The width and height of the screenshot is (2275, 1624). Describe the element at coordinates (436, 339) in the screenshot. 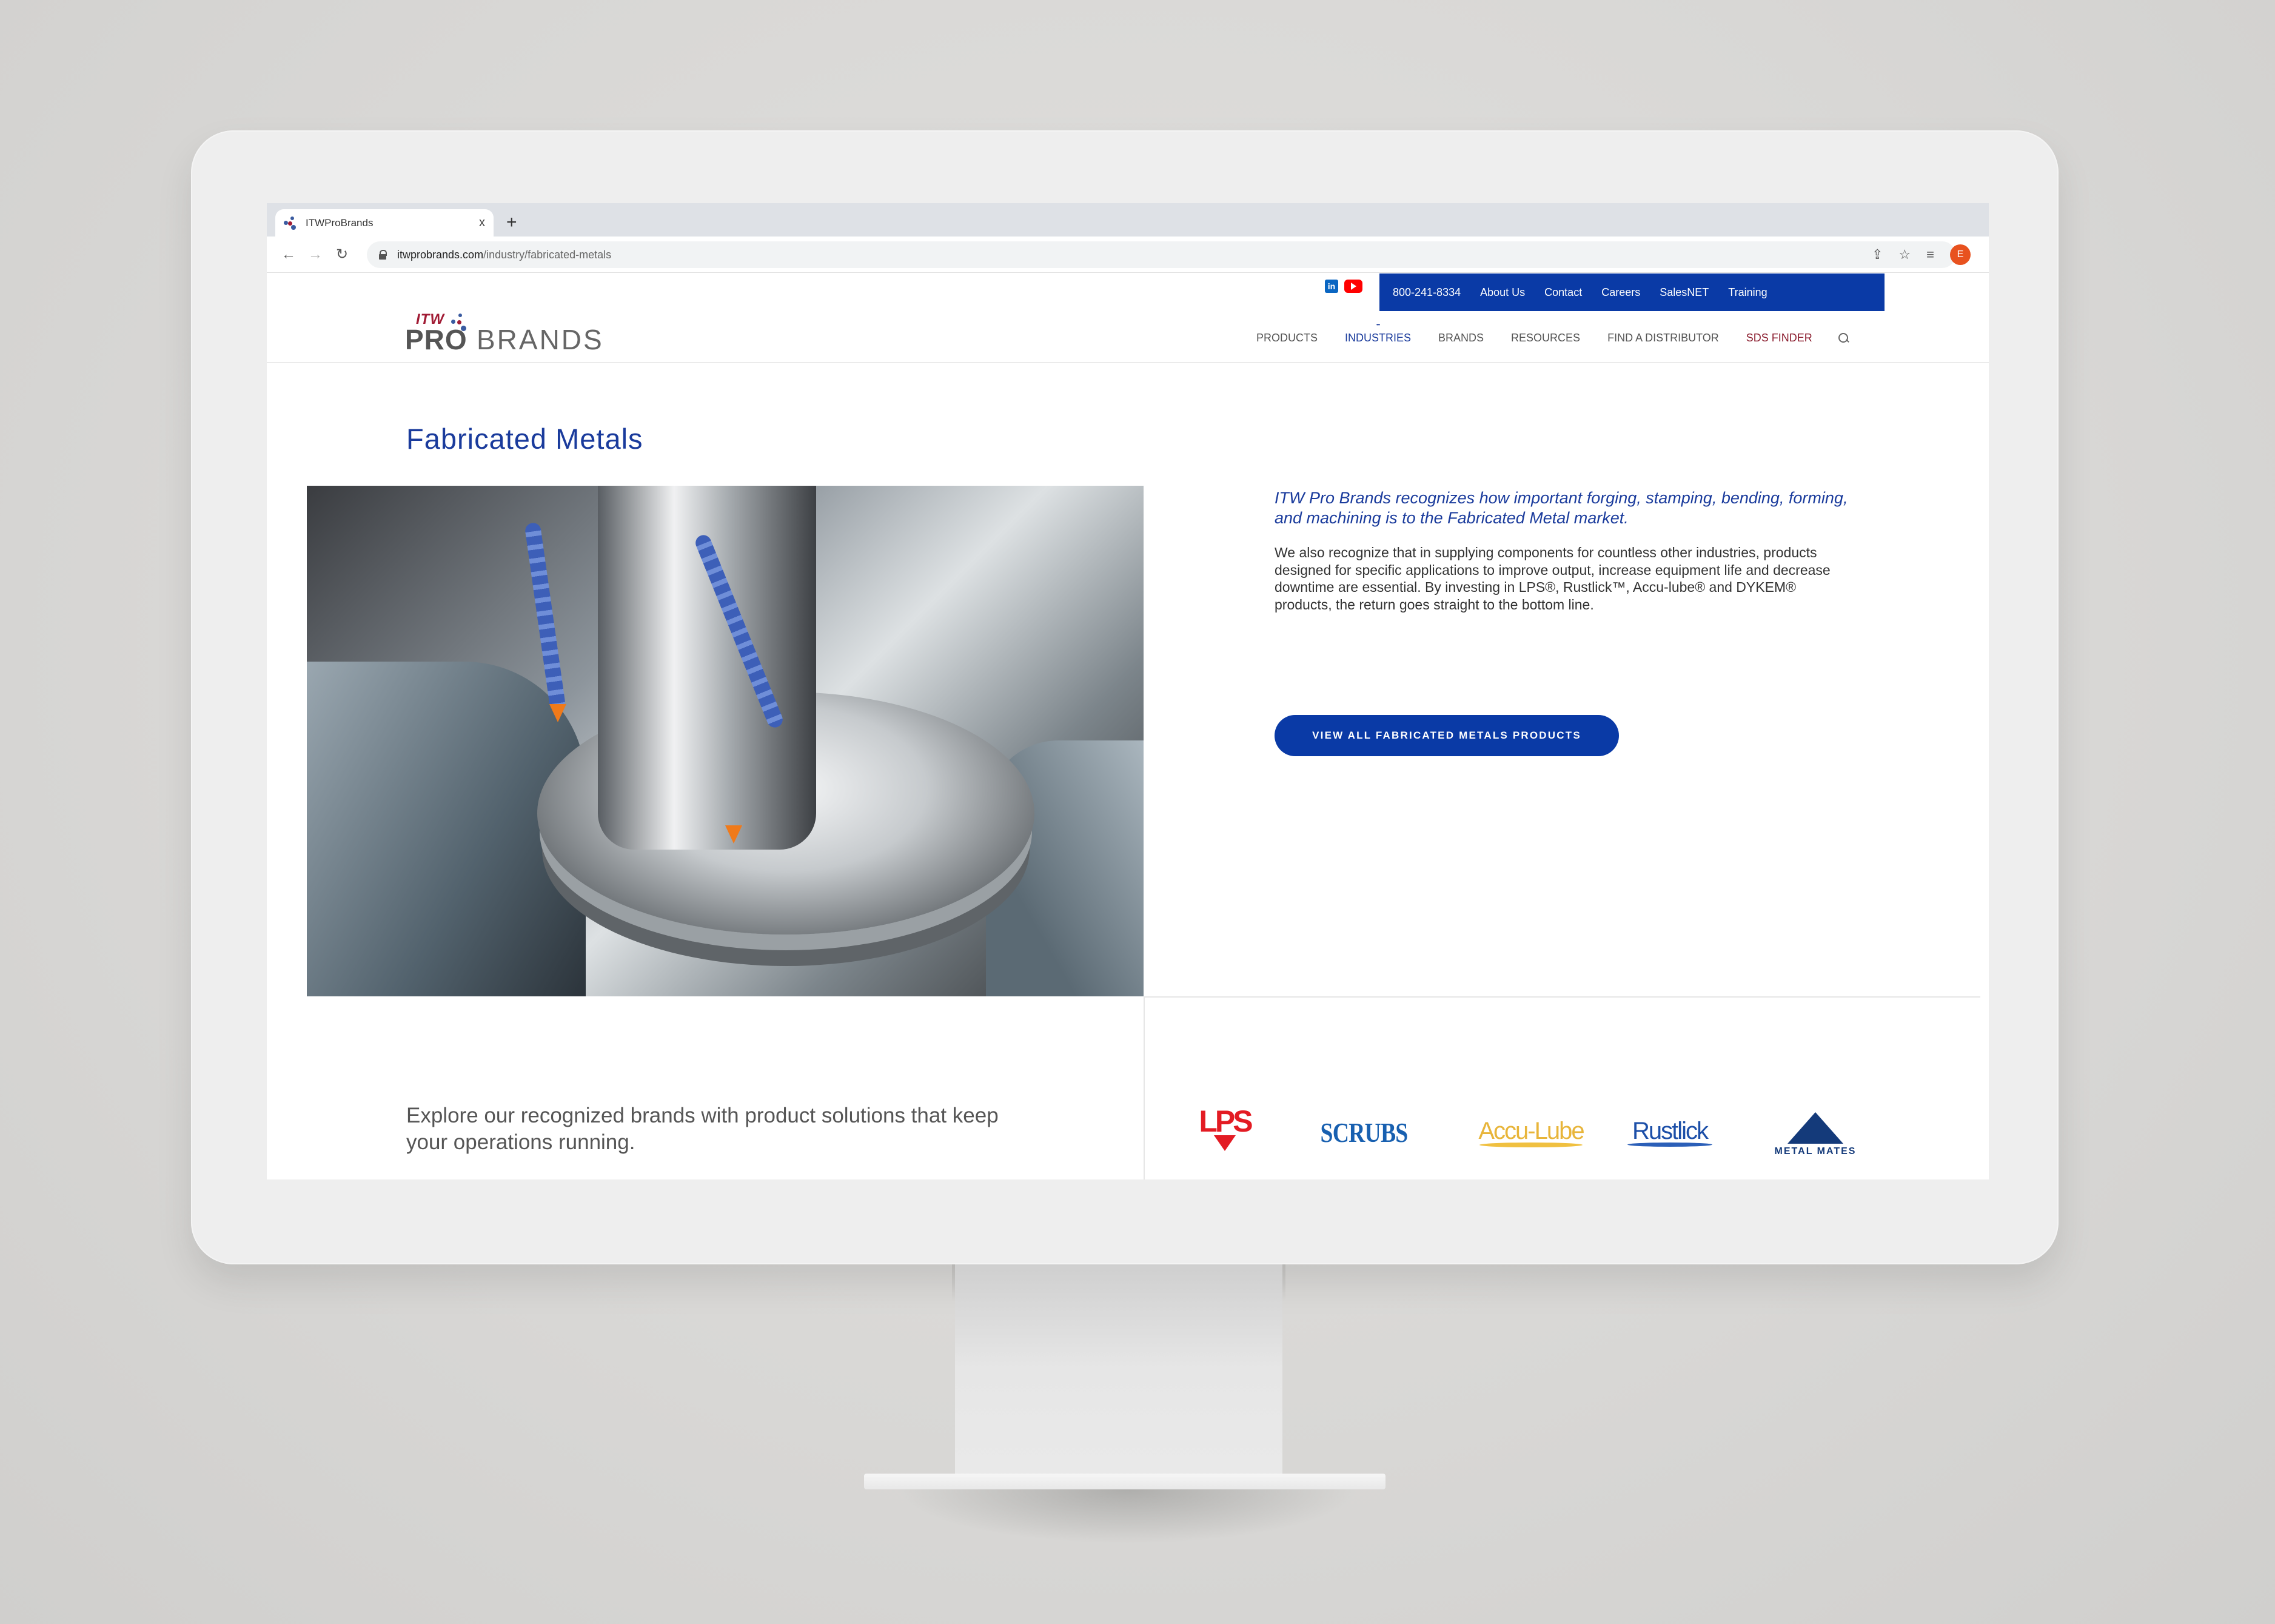

I see `logo-pro: PRO` at that location.